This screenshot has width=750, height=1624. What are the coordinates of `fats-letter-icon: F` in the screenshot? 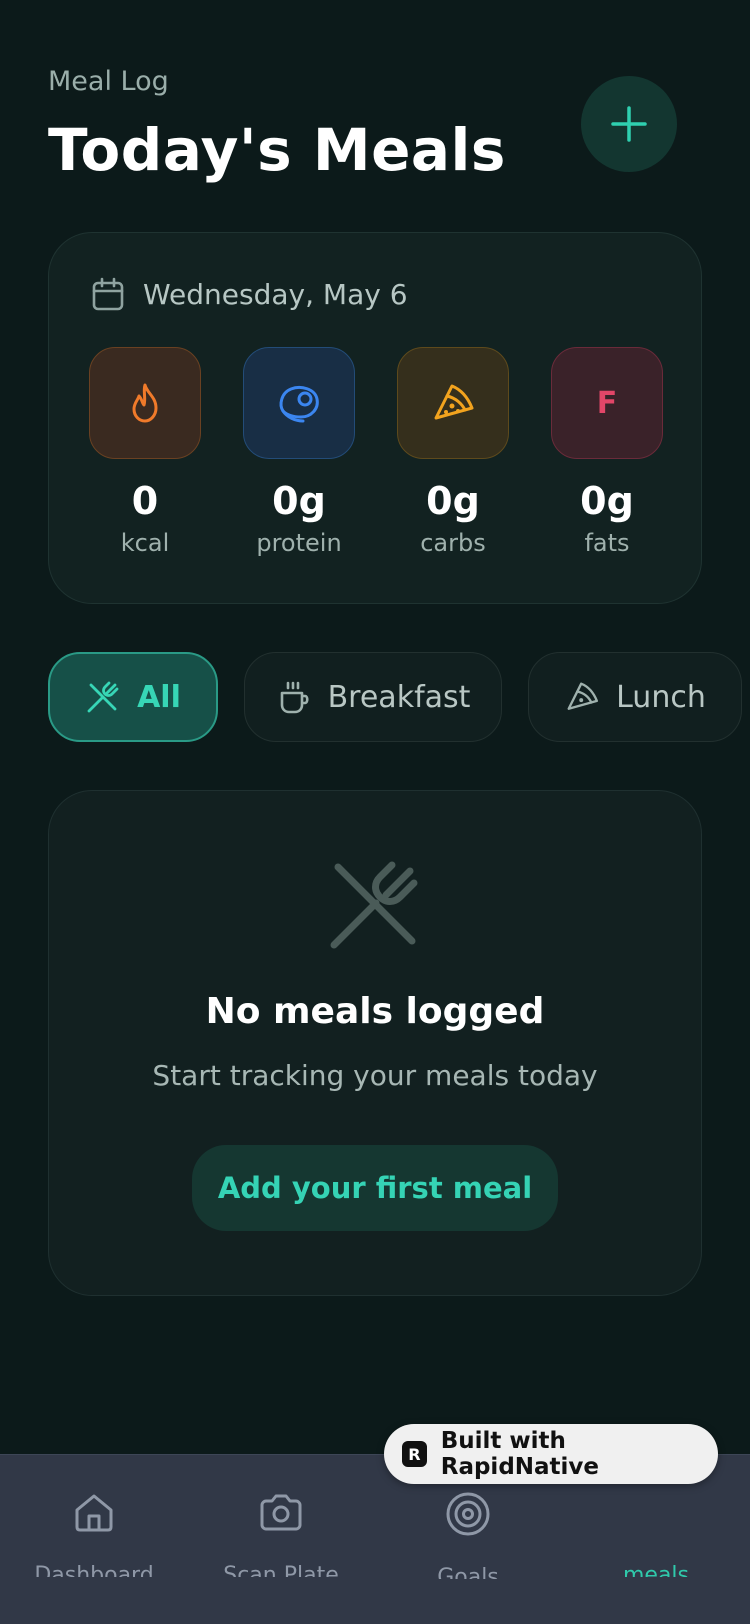 It's located at (607, 403).